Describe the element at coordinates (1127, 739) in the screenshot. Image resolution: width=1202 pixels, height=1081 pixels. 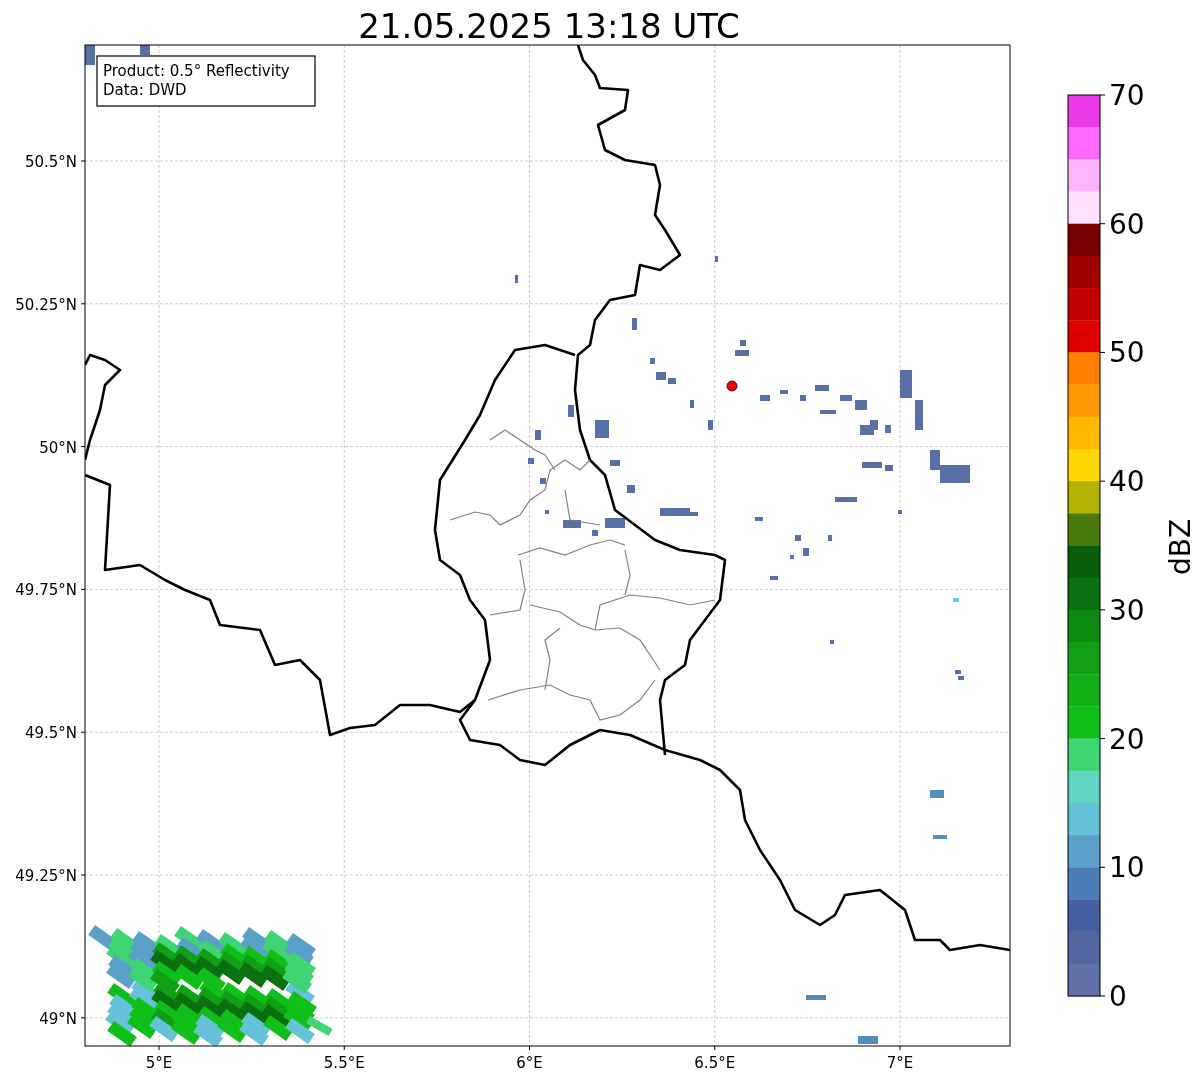
I see `colorbar-tick-label: 20` at that location.